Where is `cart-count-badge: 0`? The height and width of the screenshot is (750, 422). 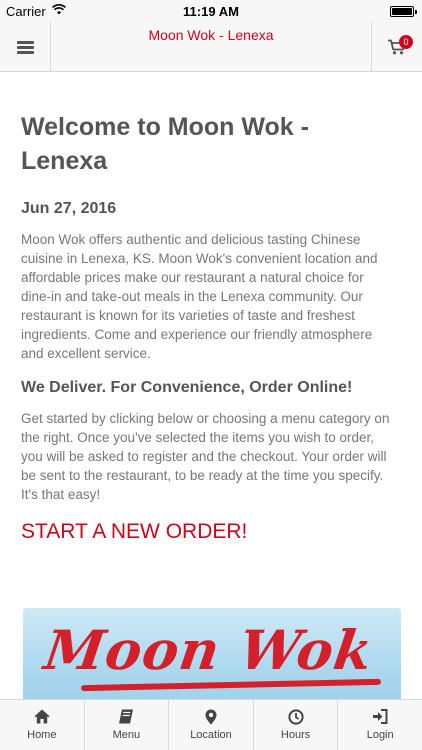
cart-count-badge: 0 is located at coordinates (406, 42).